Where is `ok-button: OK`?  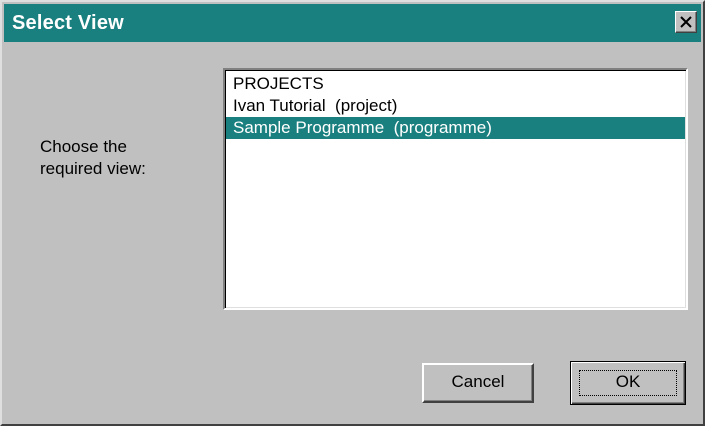 ok-button: OK is located at coordinates (628, 383).